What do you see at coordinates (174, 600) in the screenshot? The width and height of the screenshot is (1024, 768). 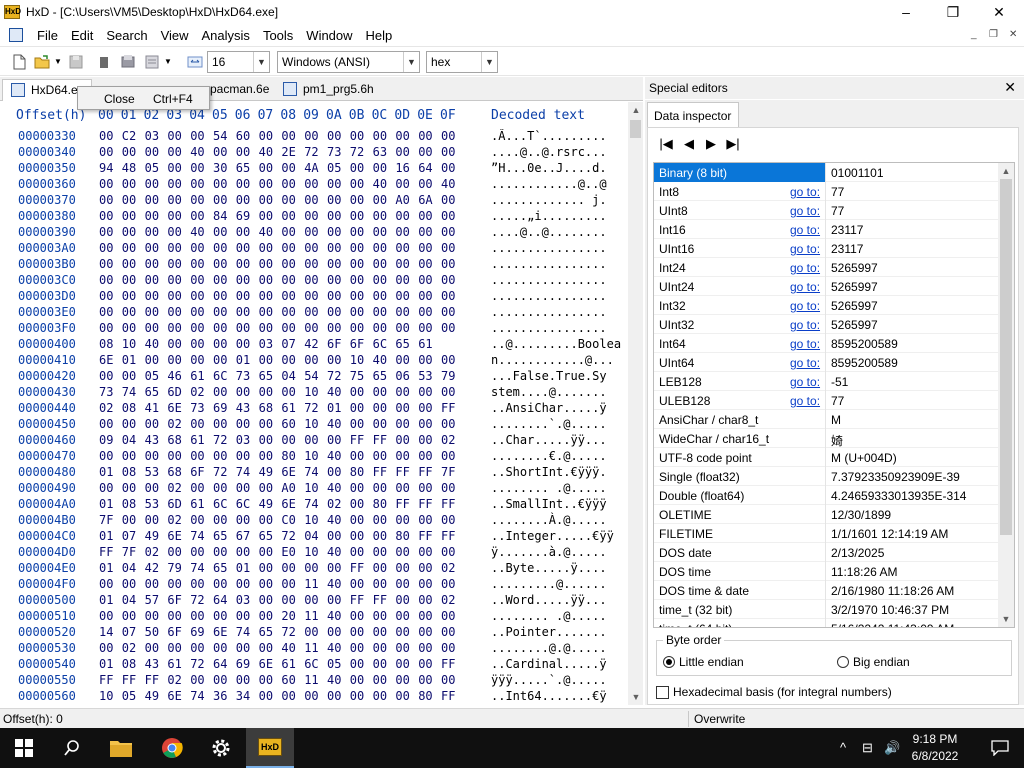 I see `hex-byte: 6F` at bounding box center [174, 600].